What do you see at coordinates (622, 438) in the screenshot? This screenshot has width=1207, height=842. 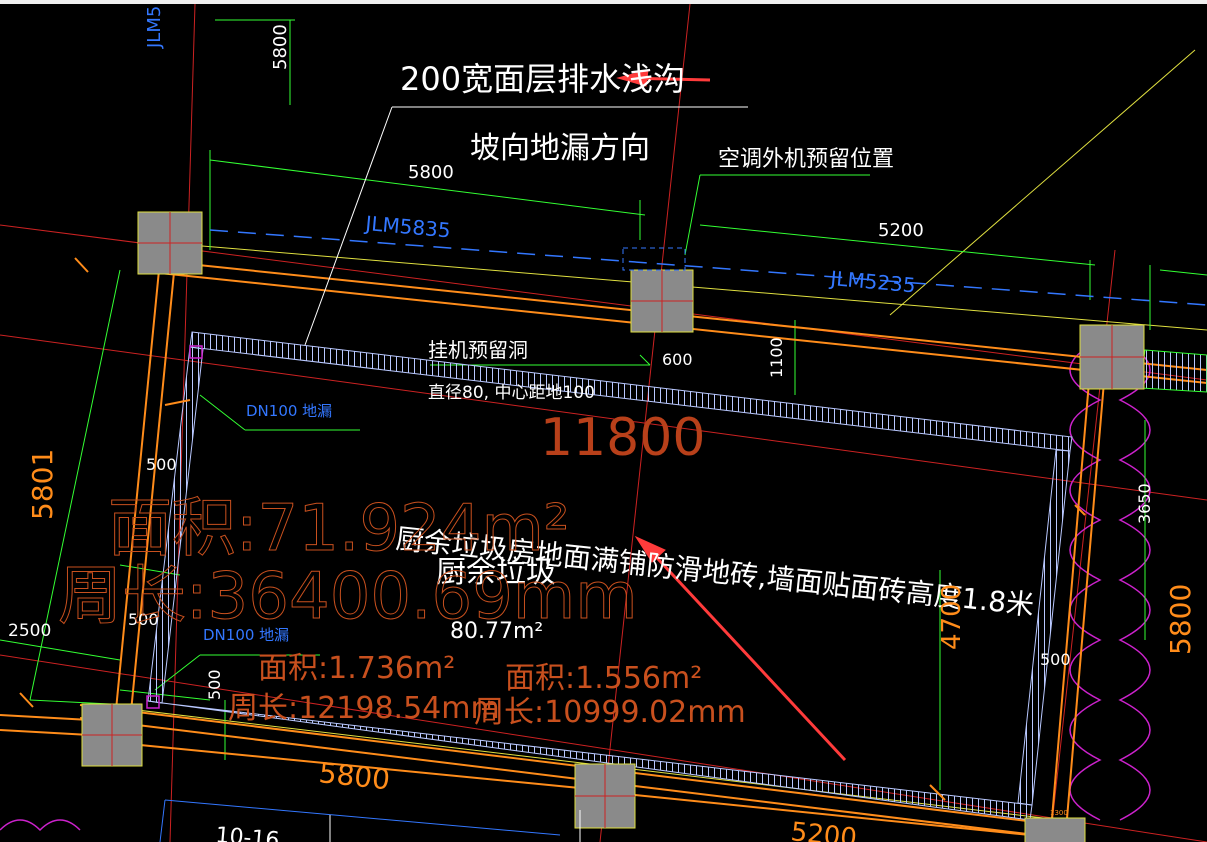 I see `dim-11800: 11800` at bounding box center [622, 438].